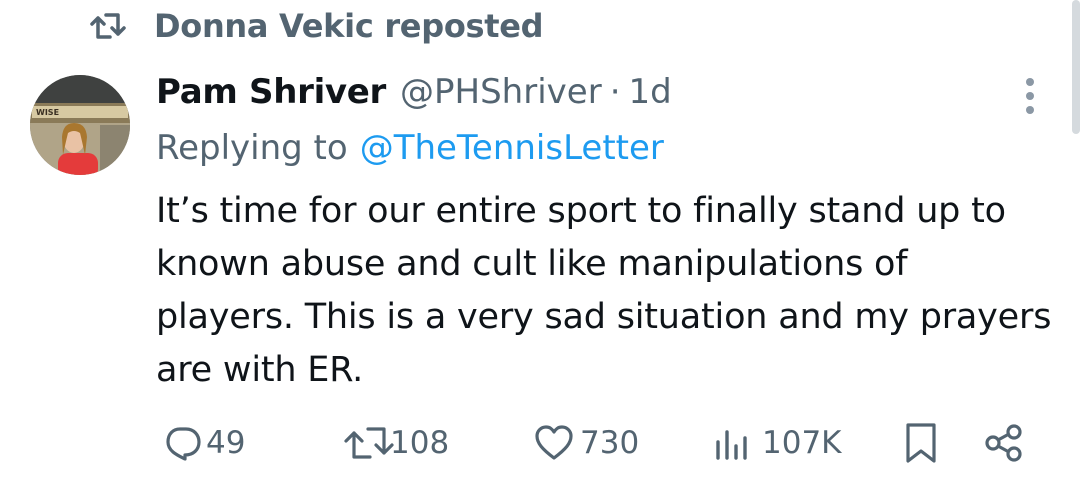  Describe the element at coordinates (204, 443) in the screenshot. I see `reply-button: 49` at that location.